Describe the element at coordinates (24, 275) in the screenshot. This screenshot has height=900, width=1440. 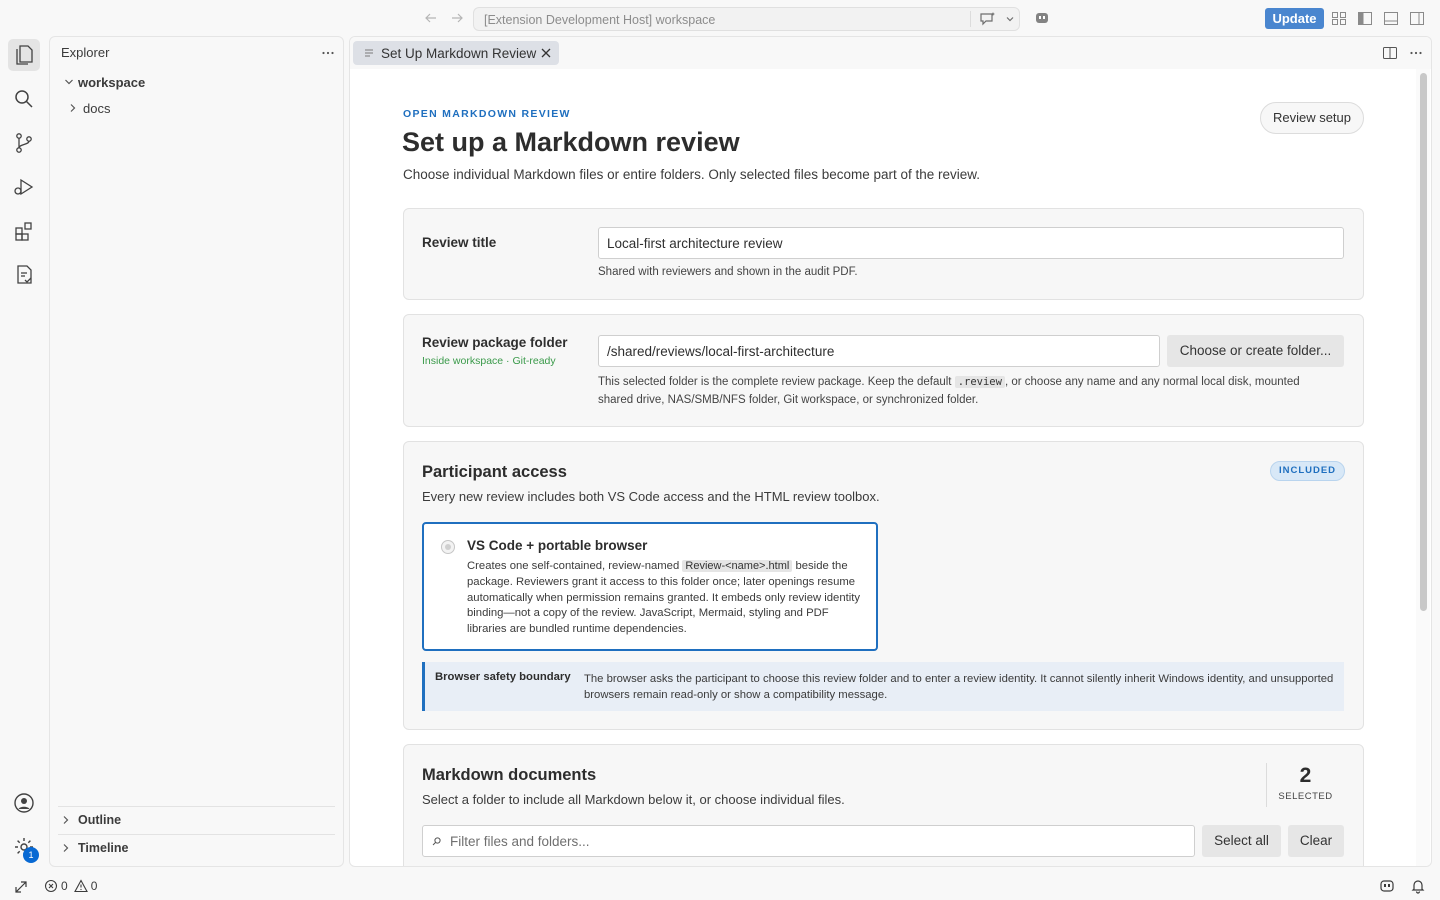
I see `markdown-review-icon` at that location.